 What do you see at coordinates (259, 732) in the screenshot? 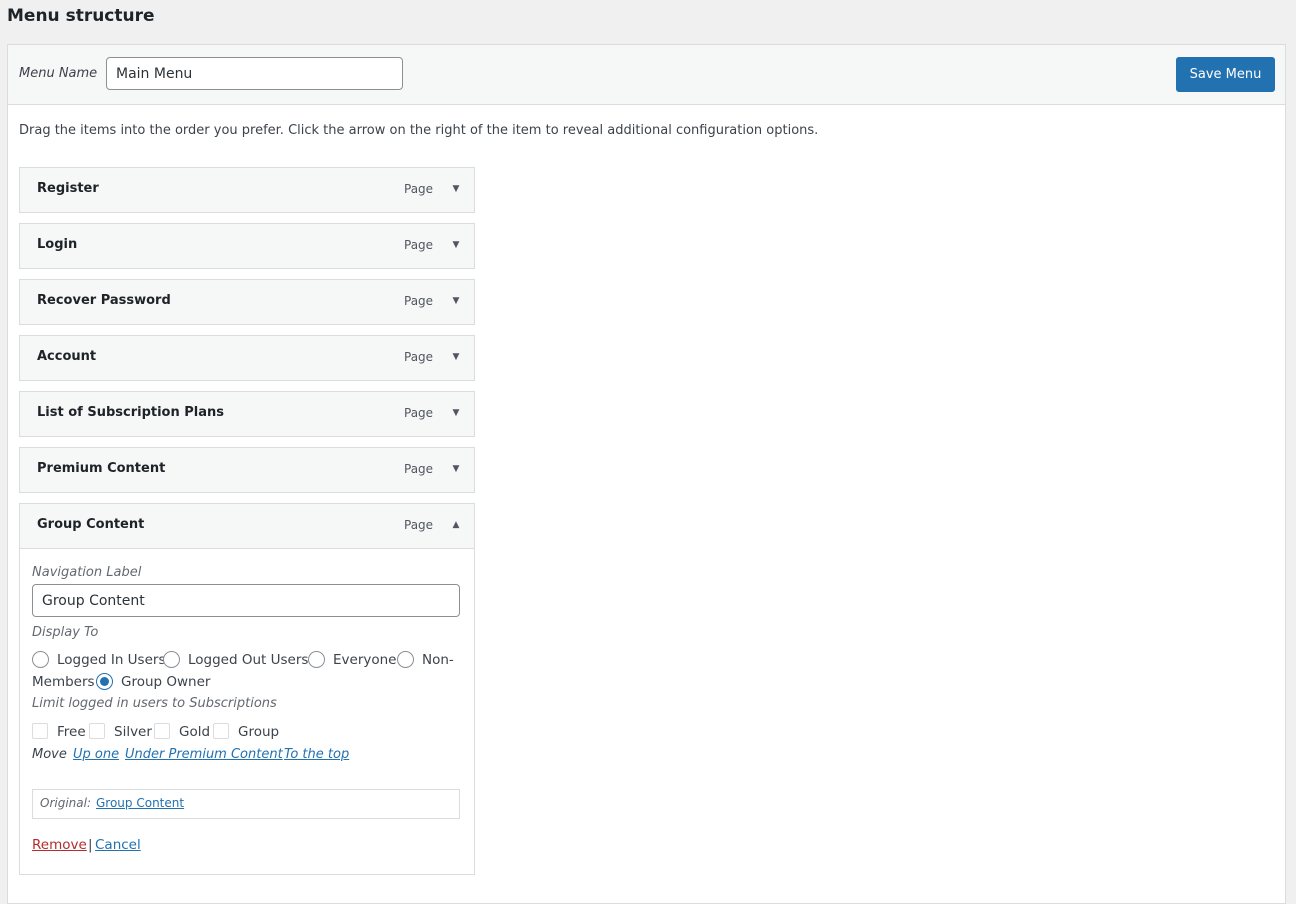
I see `subscription-group-label: Group` at bounding box center [259, 732].